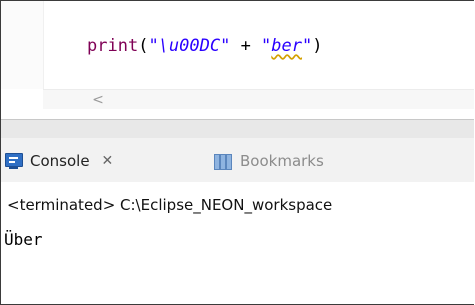 This screenshot has width=475, height=305. What do you see at coordinates (170, 205) in the screenshot?
I see `terminated-status-line: <terminated> C:\Eclipse_NEON_workspace` at bounding box center [170, 205].